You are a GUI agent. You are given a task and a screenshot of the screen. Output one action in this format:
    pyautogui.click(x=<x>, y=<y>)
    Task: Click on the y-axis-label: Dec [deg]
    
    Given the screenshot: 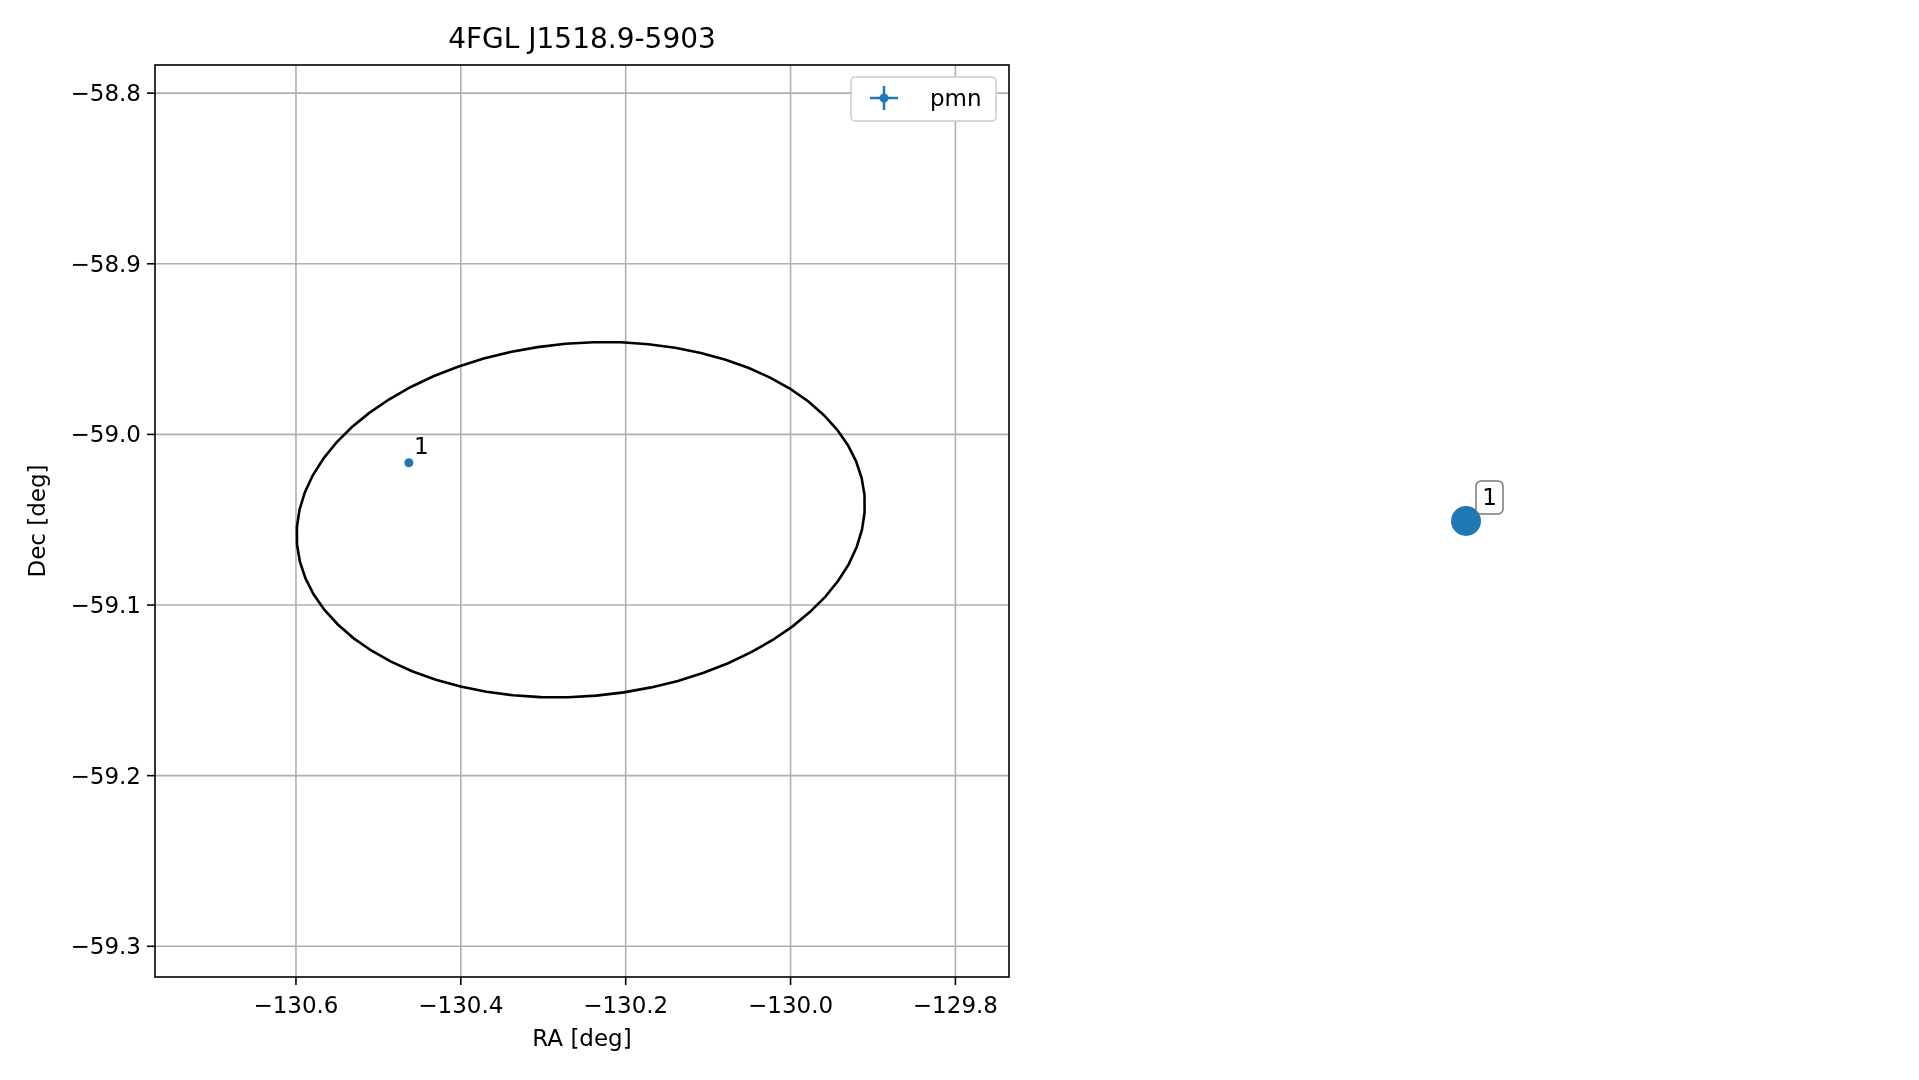 What is the action you would take?
    pyautogui.click(x=37, y=521)
    